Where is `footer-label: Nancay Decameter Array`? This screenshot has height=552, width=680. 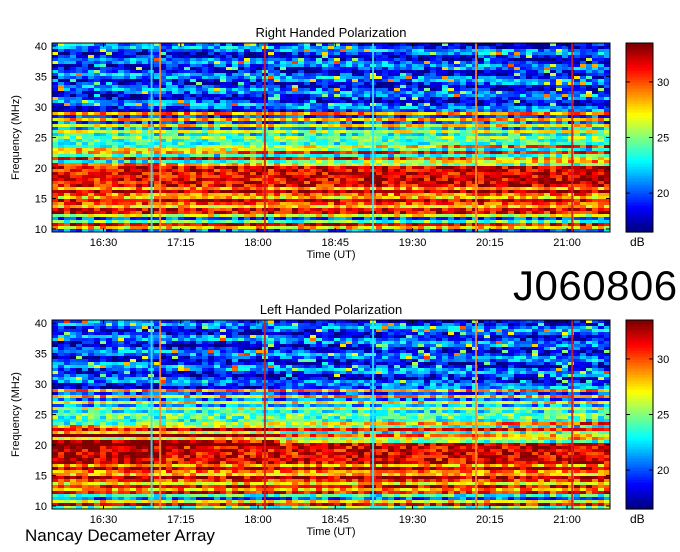
footer-label: Nancay Decameter Array is located at coordinates (120, 535).